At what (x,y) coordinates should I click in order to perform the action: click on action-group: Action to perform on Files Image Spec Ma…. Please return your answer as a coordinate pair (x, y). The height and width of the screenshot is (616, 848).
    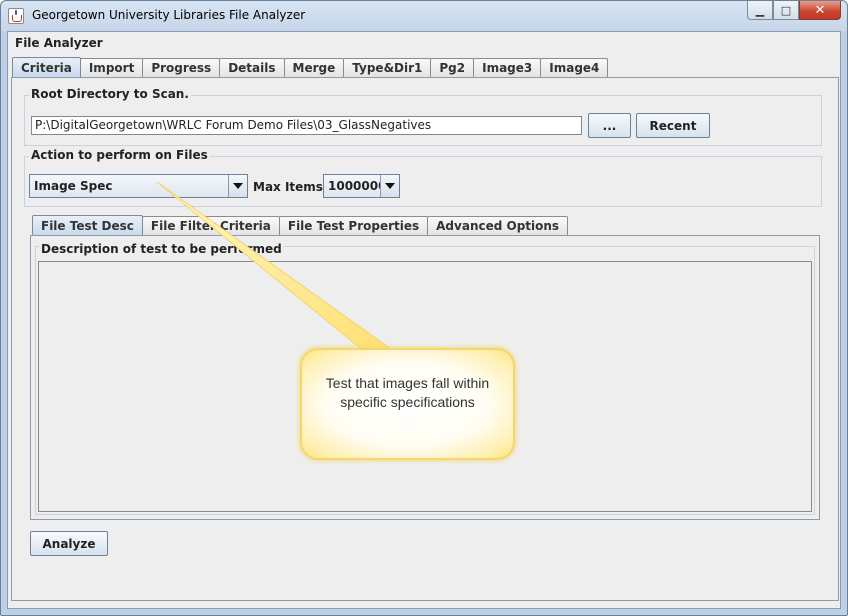
    Looking at the image, I should click on (423, 177).